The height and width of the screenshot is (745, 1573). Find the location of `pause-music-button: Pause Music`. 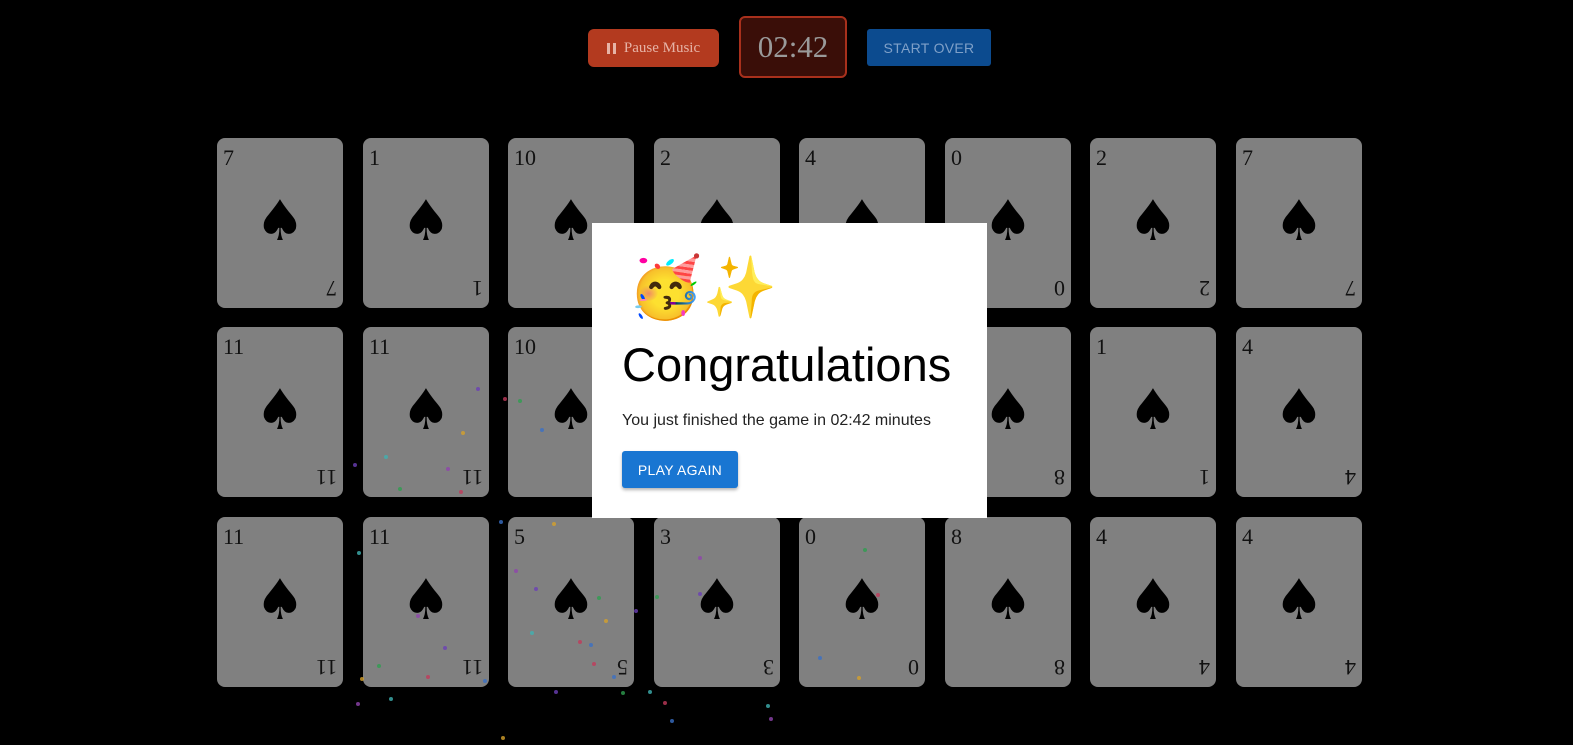

pause-music-button: Pause Music is located at coordinates (653, 48).